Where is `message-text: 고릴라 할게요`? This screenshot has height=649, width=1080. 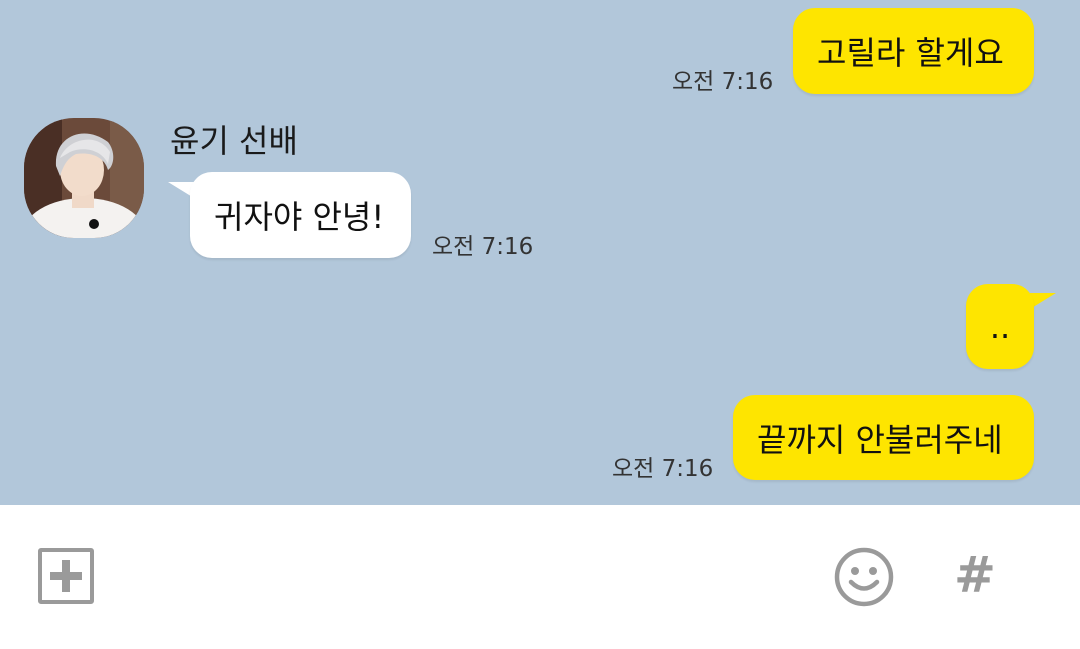 message-text: 고릴라 할게요 is located at coordinates (910, 53).